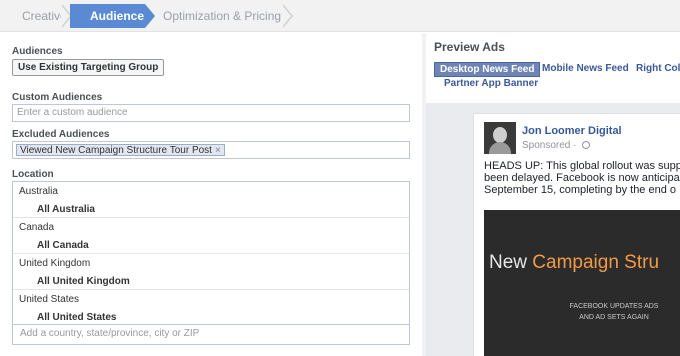  What do you see at coordinates (658, 68) in the screenshot?
I see `tab-right-column: Right Colu` at bounding box center [658, 68].